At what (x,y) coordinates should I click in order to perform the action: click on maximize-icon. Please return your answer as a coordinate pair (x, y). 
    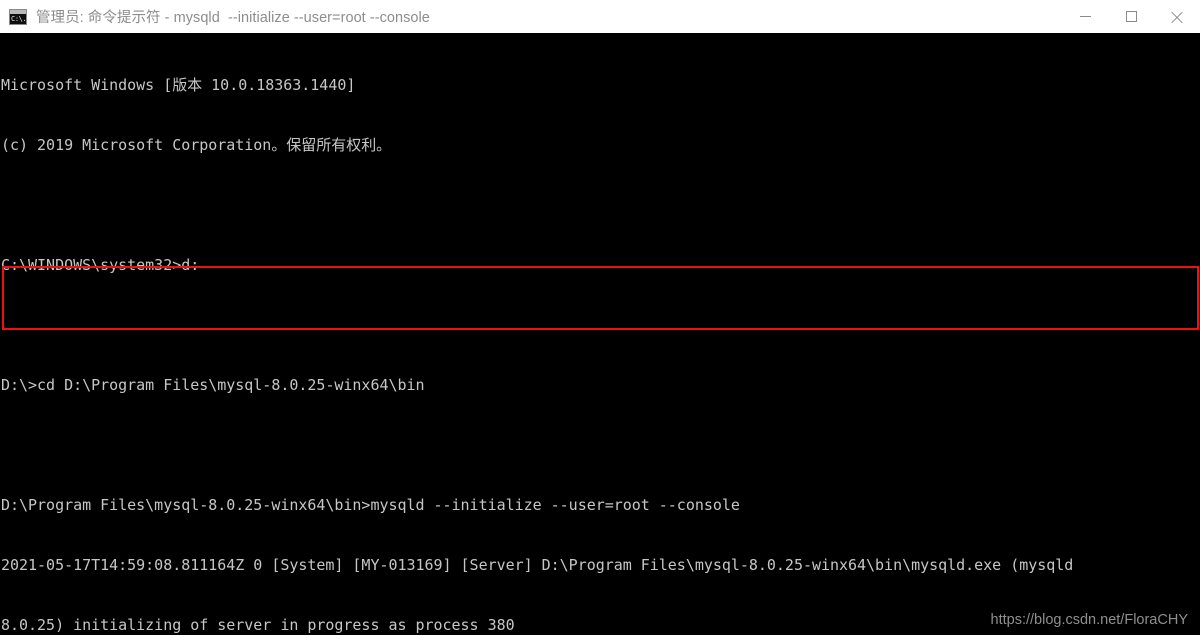
    Looking at the image, I should click on (1131, 16).